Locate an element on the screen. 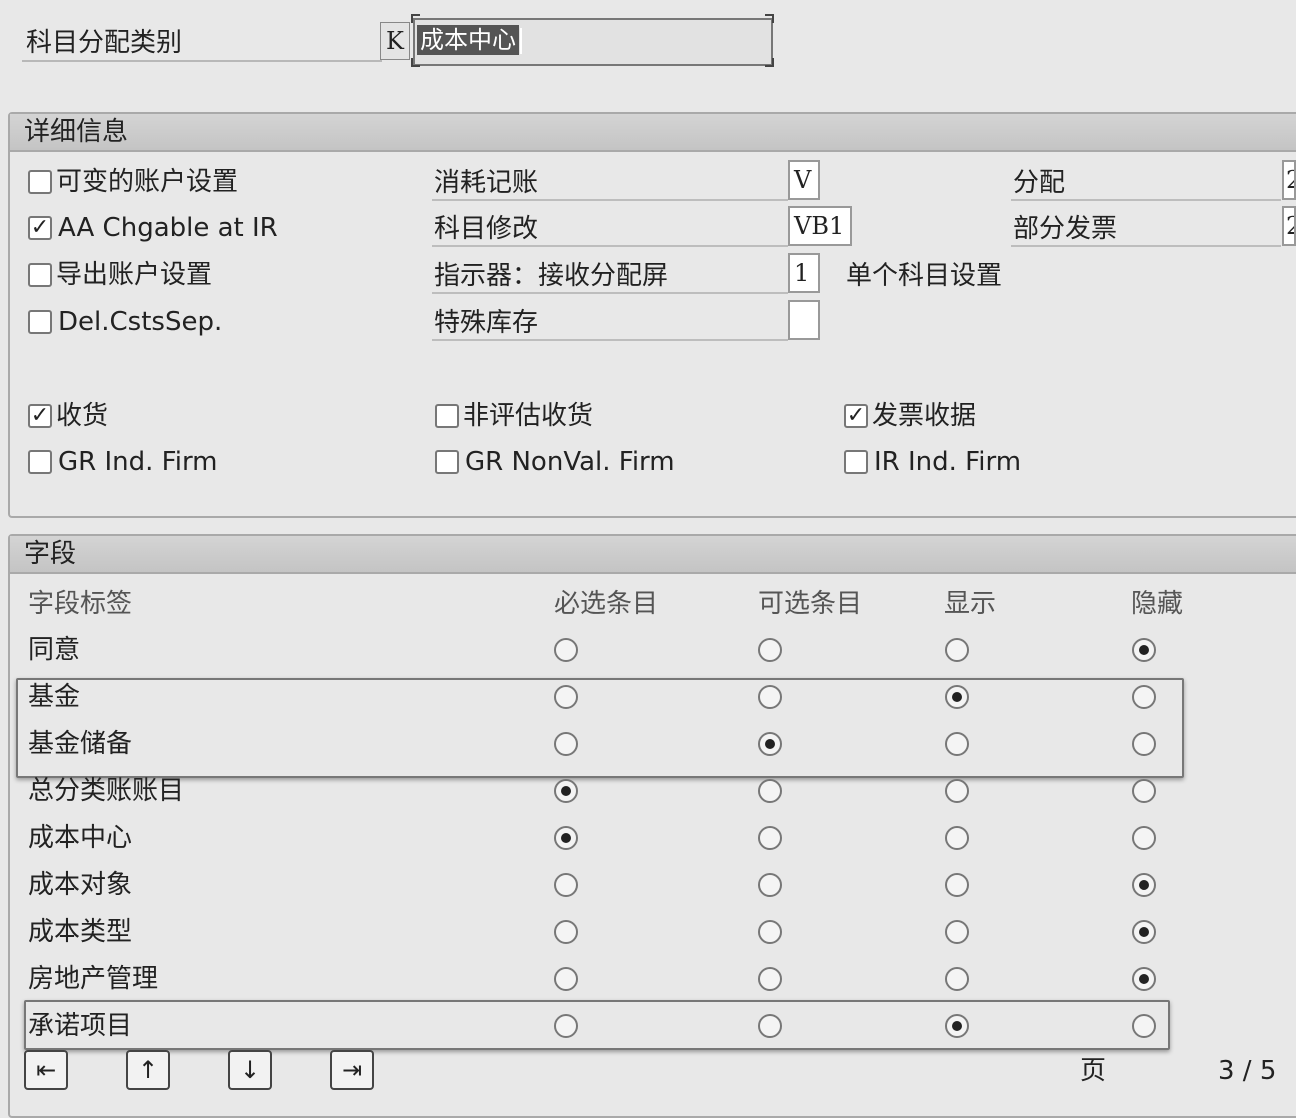  variable-account-checkbox is located at coordinates (40, 182).